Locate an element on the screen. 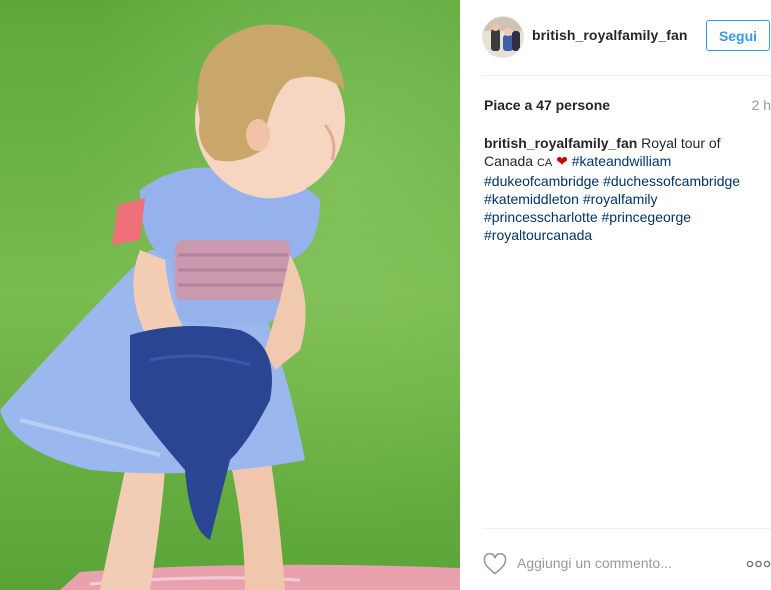 This screenshot has height=590, width=771. follow-button: Segui is located at coordinates (738, 35).